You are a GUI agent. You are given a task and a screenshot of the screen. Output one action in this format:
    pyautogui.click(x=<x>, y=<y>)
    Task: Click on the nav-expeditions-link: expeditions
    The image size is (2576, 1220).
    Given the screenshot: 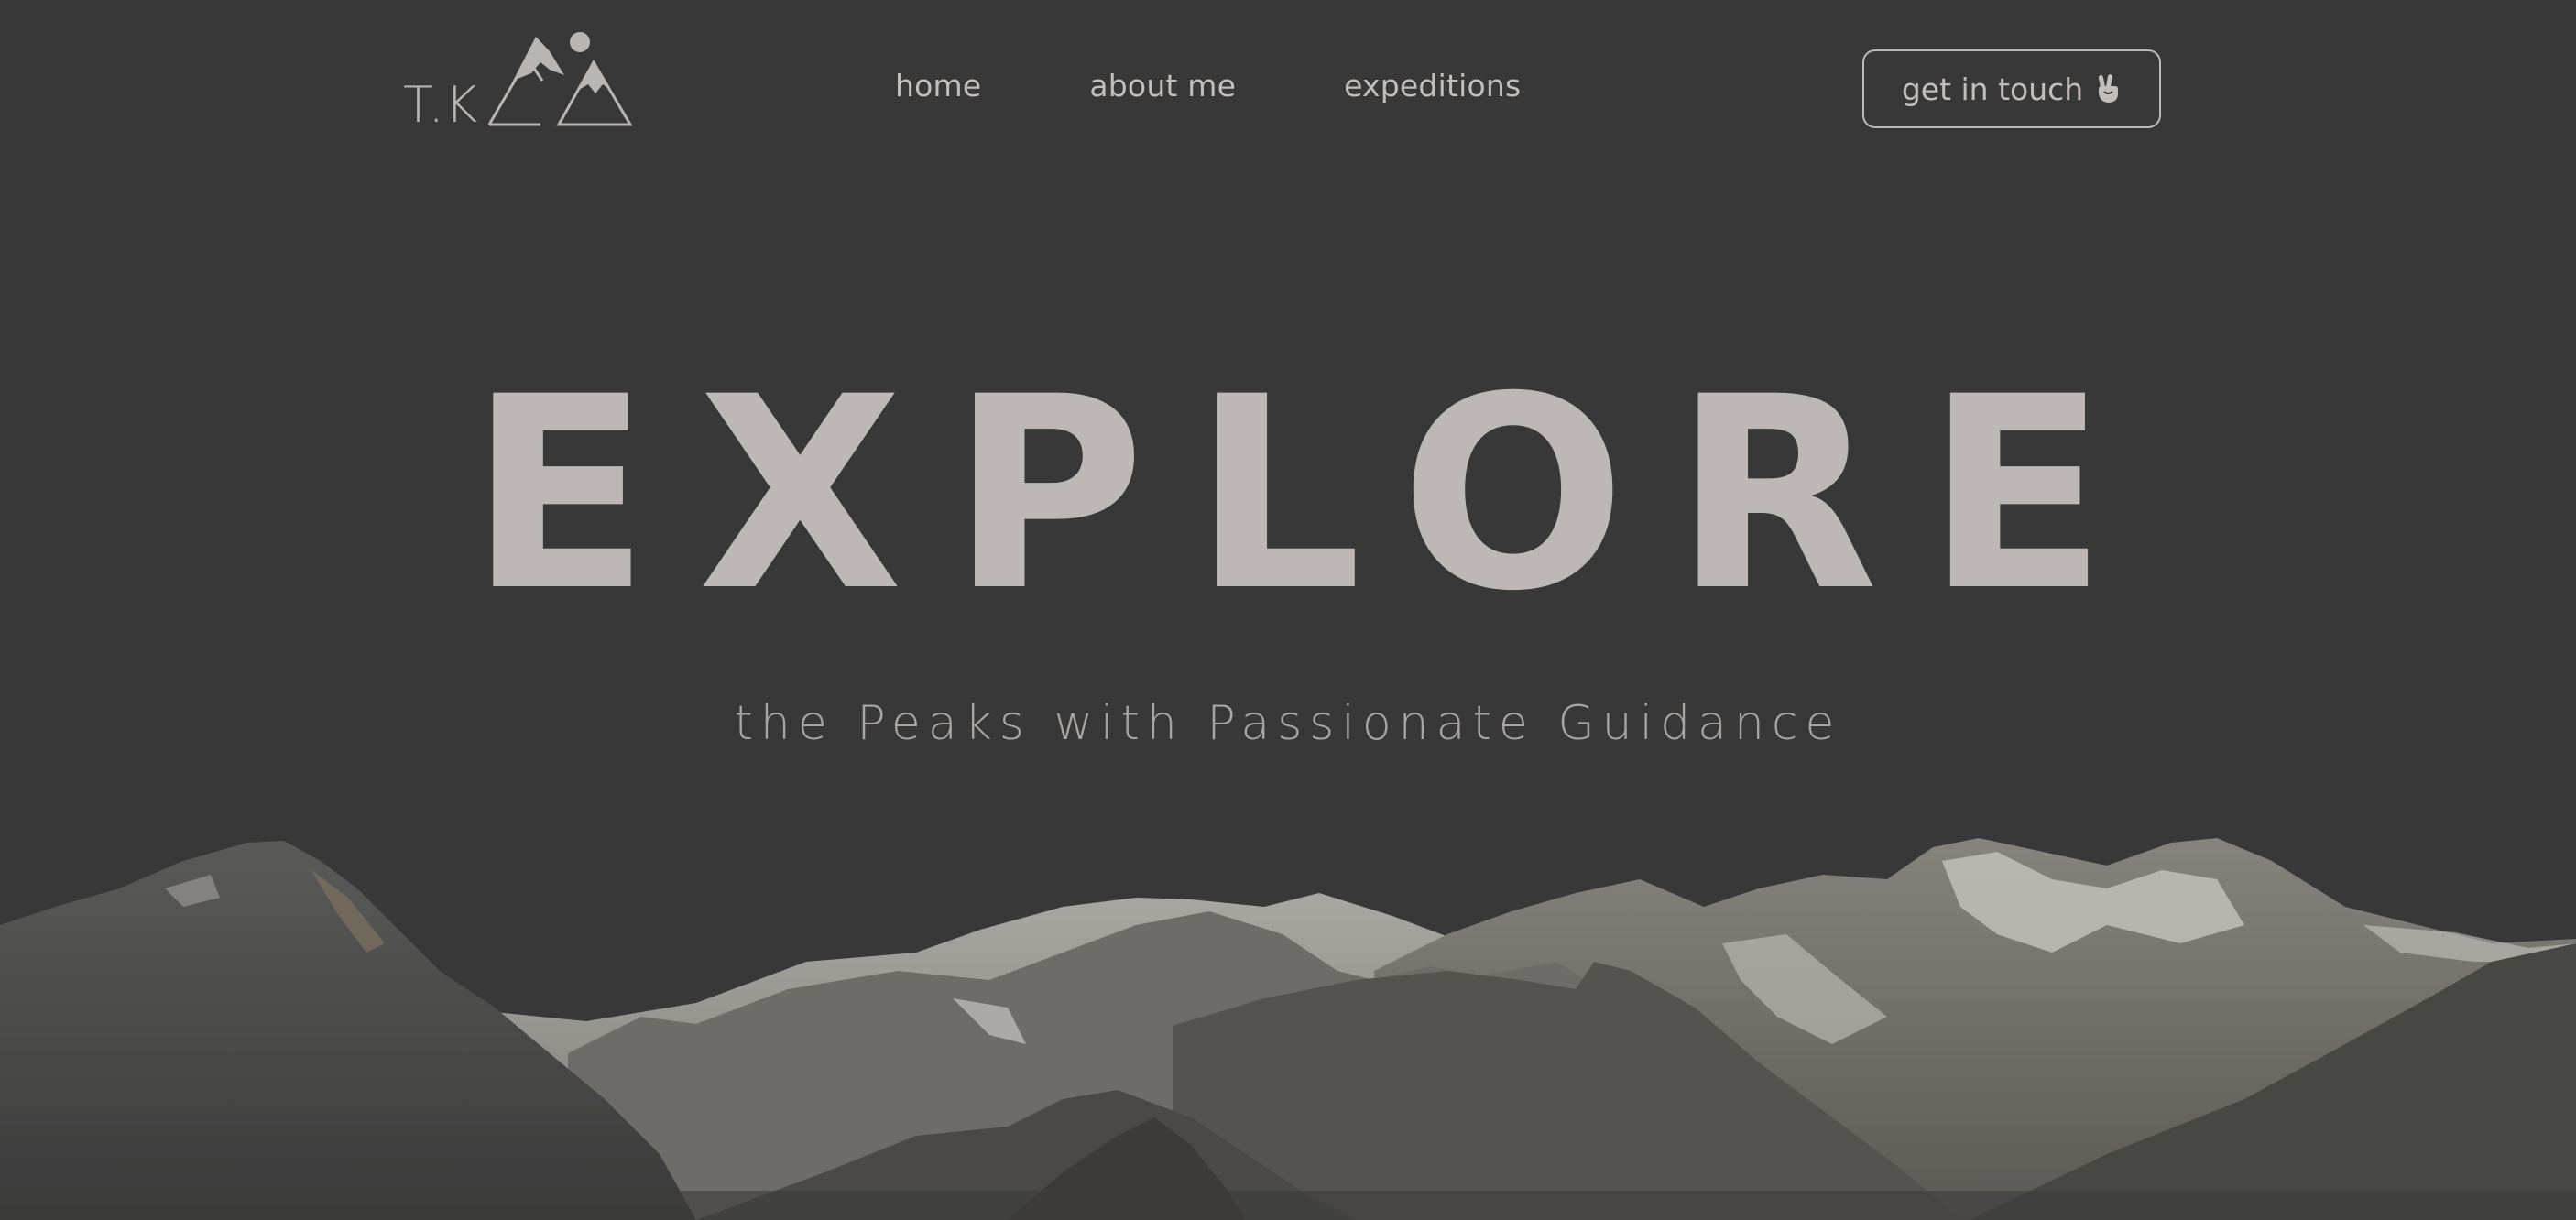 What is the action you would take?
    pyautogui.click(x=1433, y=85)
    